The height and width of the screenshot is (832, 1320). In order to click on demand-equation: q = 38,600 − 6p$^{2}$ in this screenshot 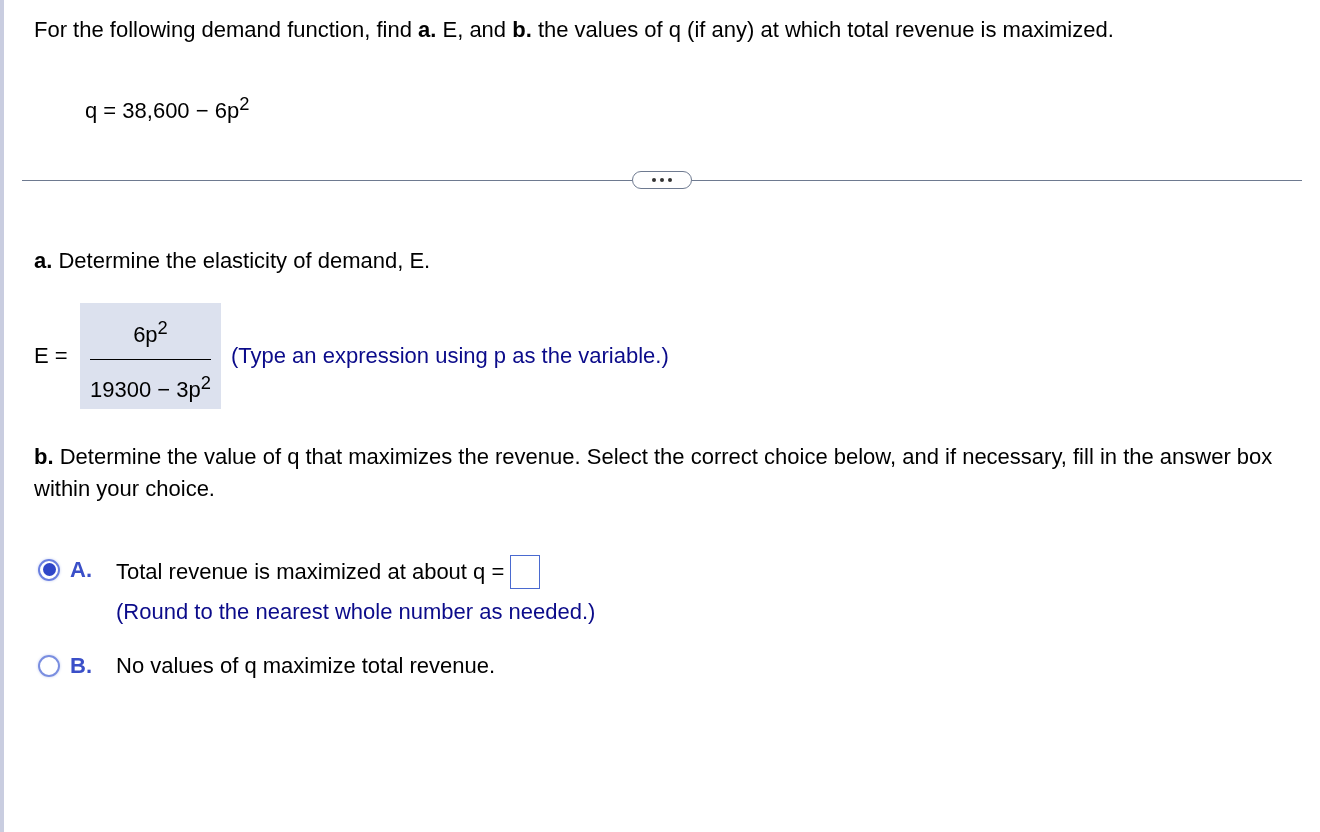, I will do `click(168, 109)`.